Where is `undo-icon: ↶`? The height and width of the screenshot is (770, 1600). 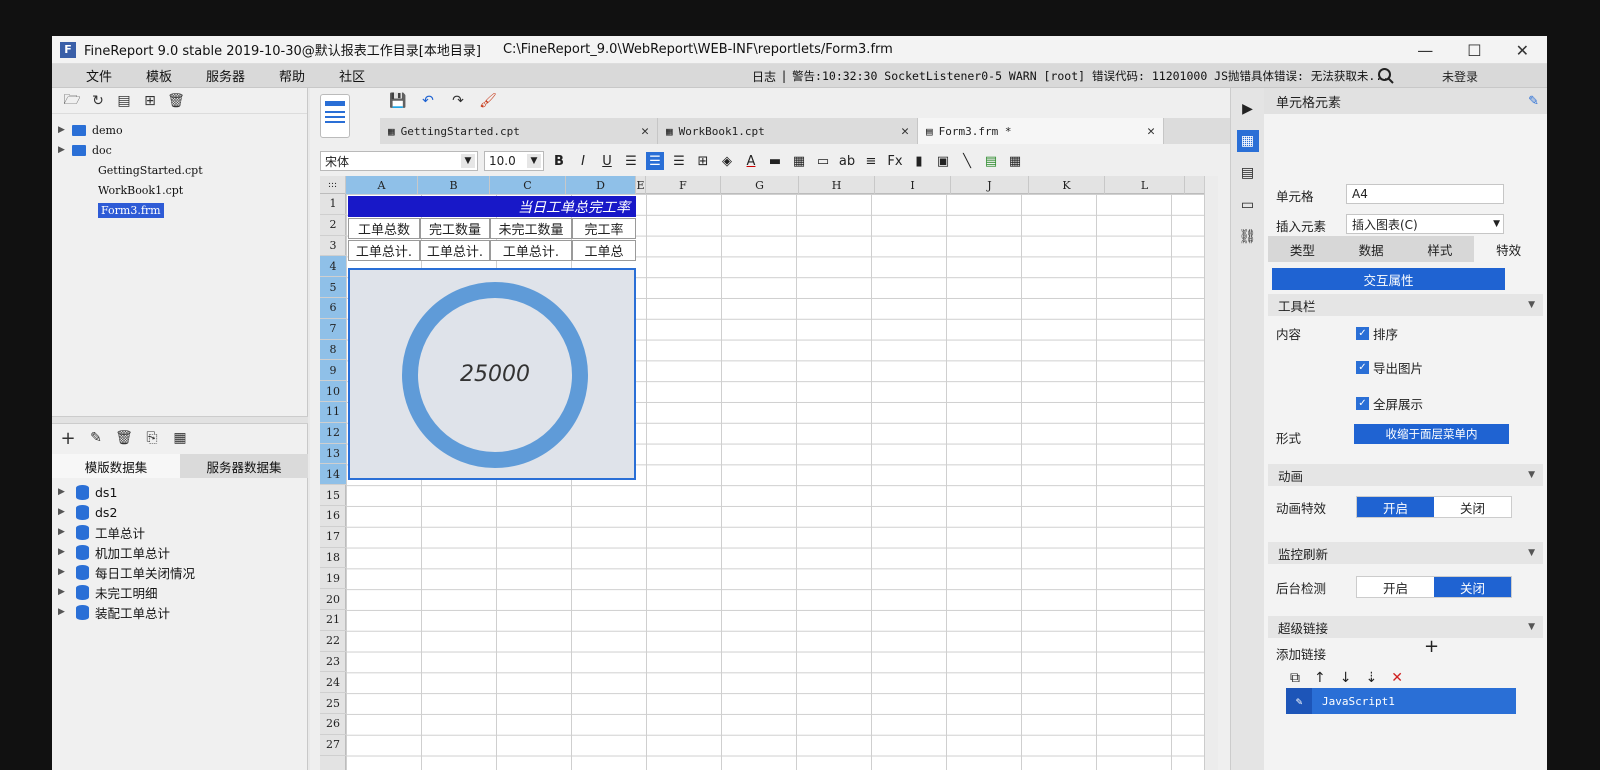
undo-icon: ↶ is located at coordinates (428, 101).